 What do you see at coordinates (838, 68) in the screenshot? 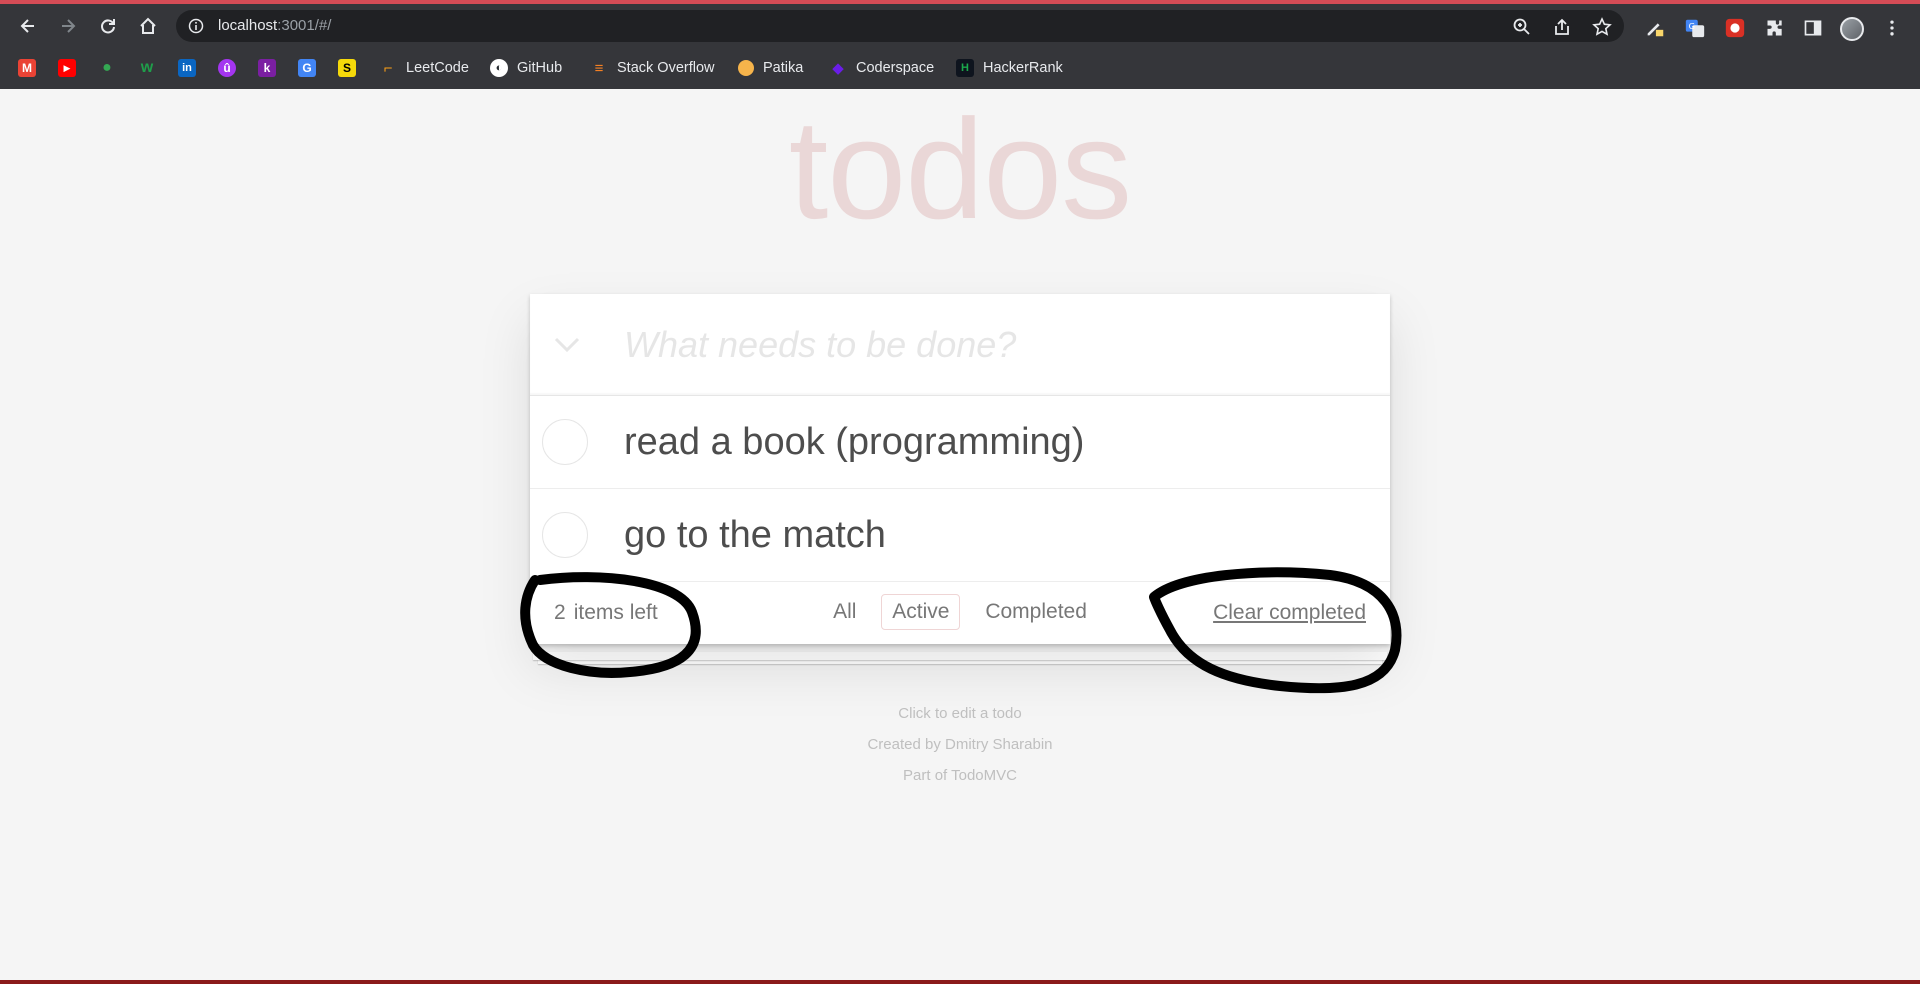
I see `coderspace-icon: ◆` at bounding box center [838, 68].